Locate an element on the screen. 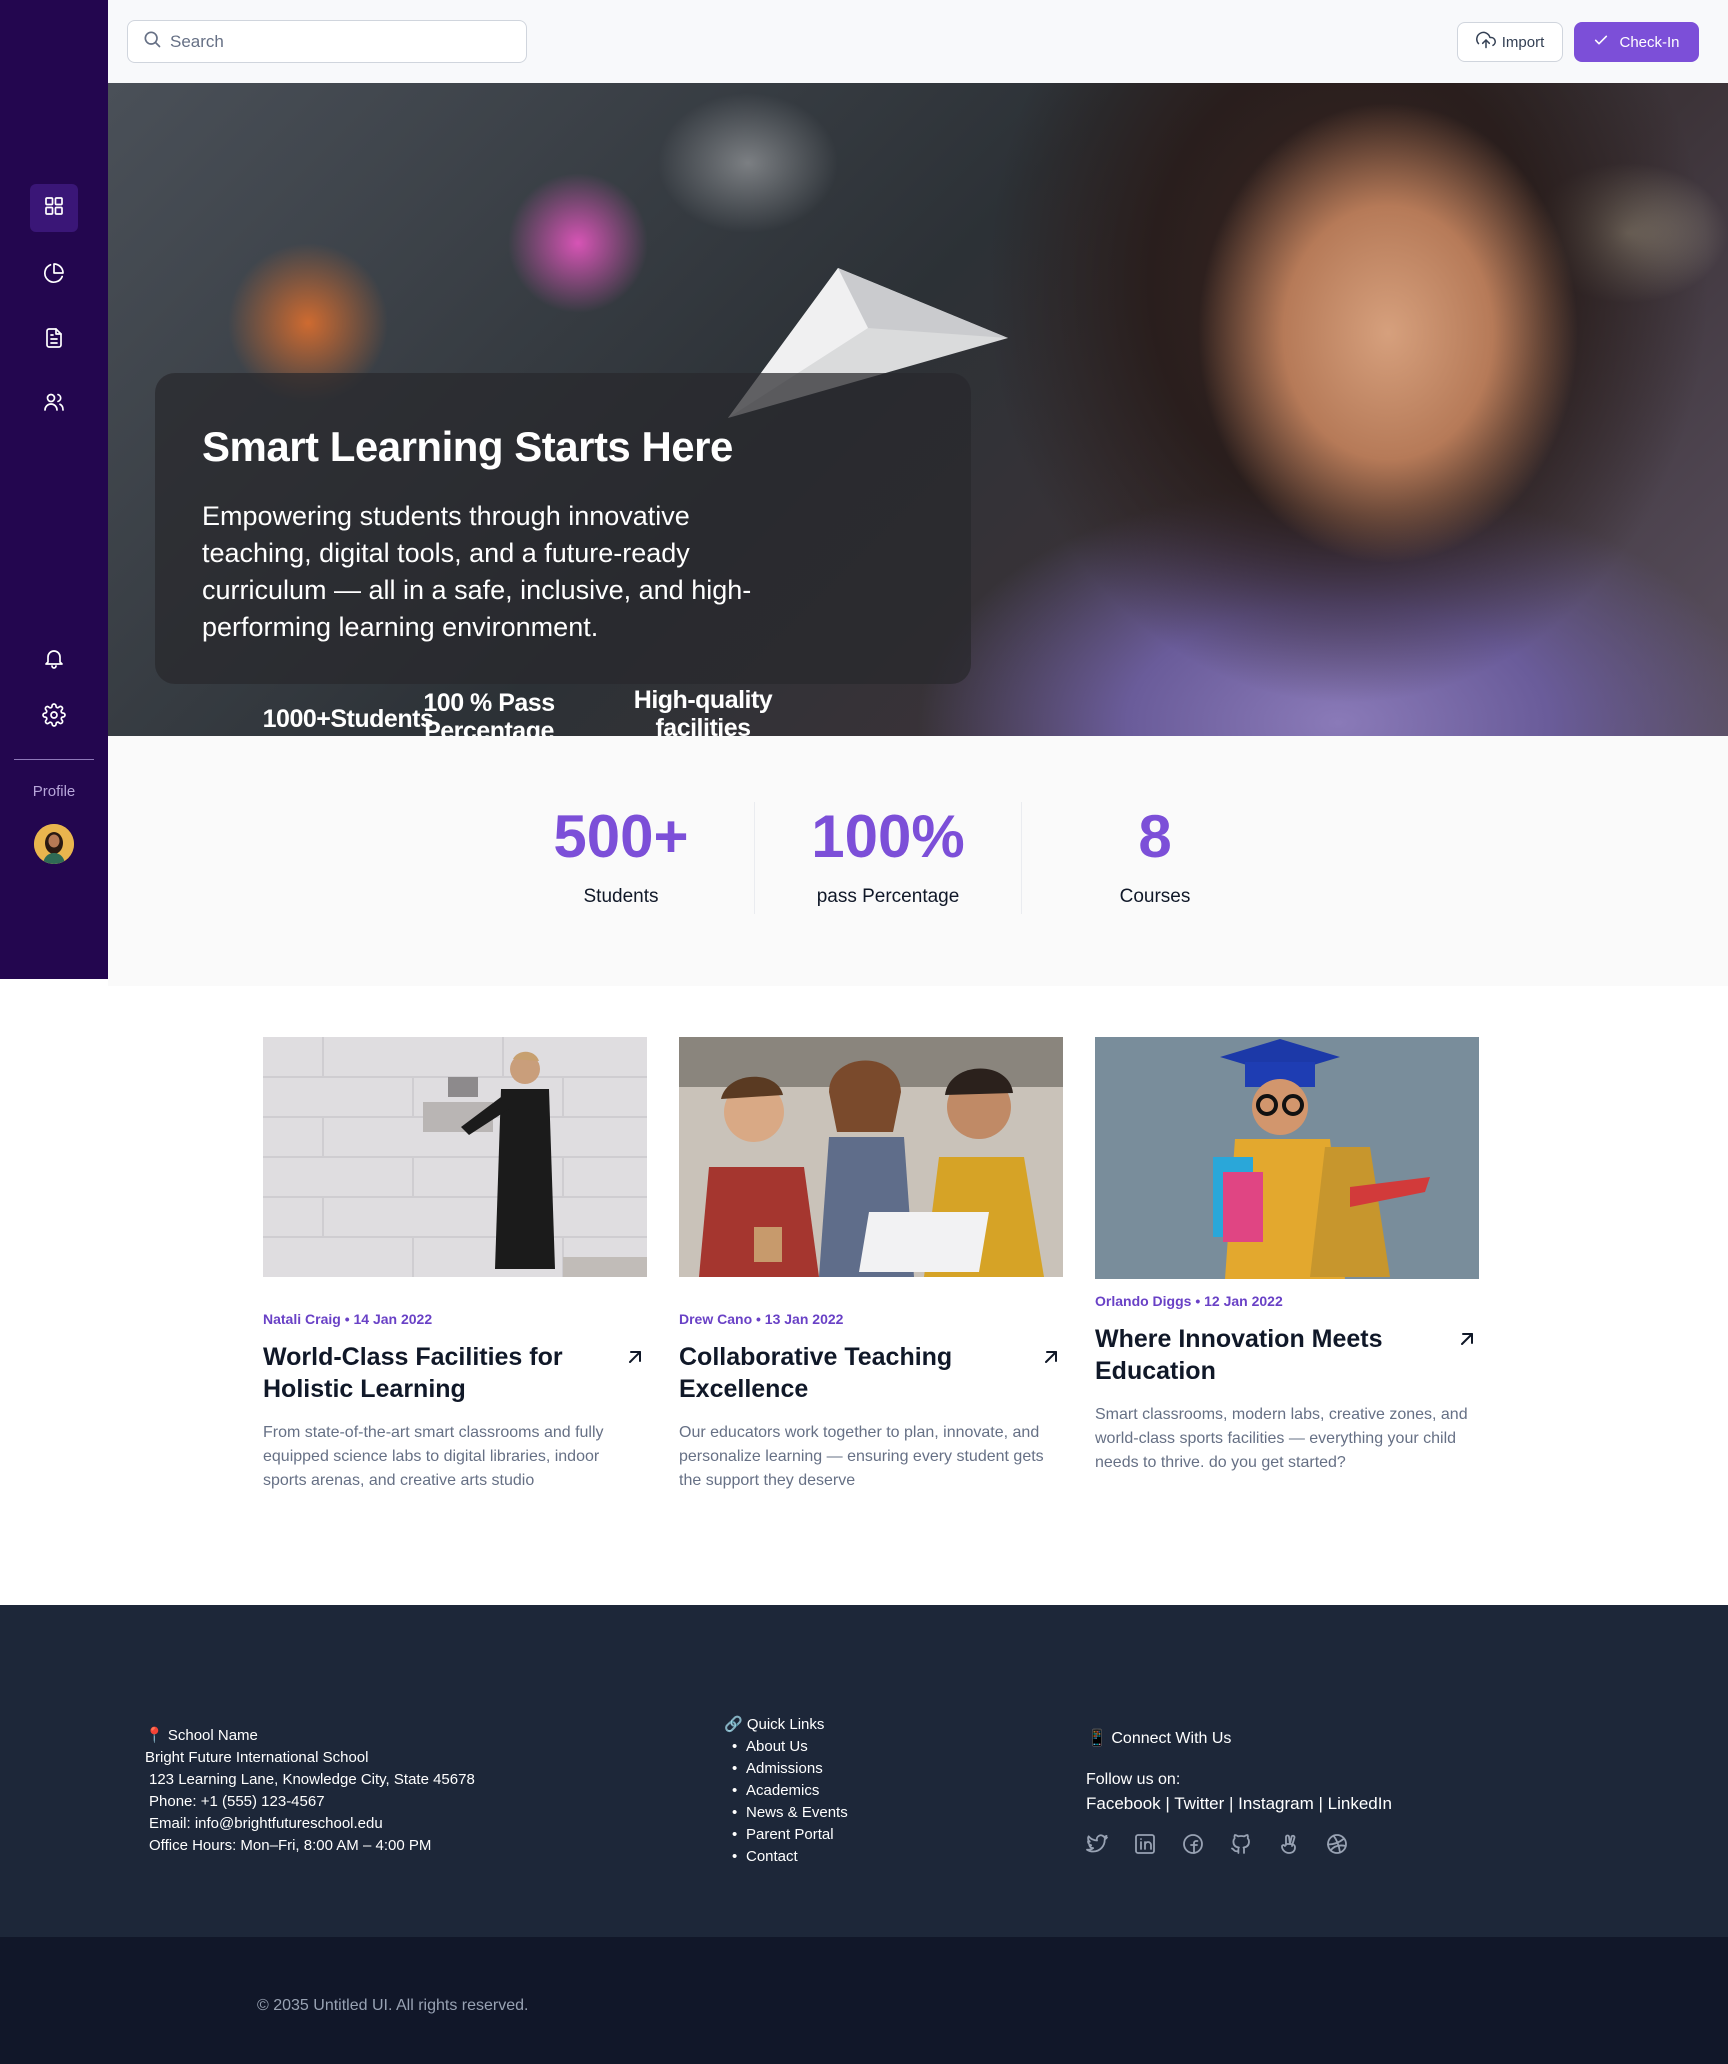 The width and height of the screenshot is (1728, 2064). link-facebook: Facebook is located at coordinates (1123, 1803).